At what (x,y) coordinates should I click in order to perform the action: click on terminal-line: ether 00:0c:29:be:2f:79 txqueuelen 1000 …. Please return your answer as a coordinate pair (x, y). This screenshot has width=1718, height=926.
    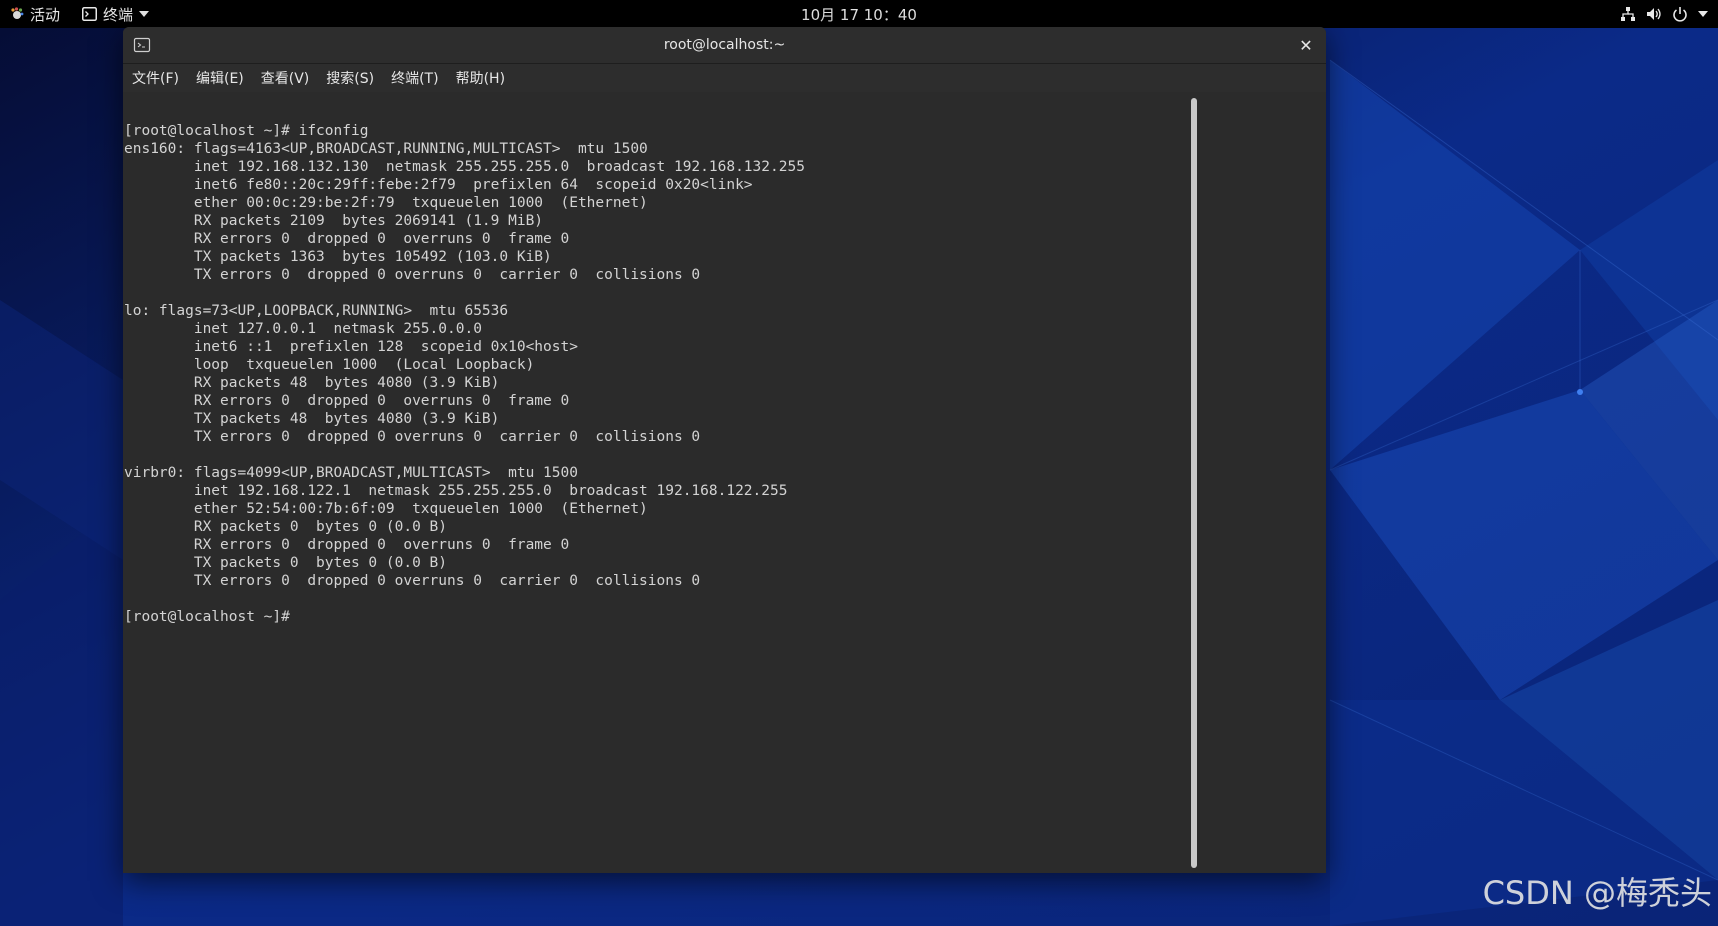
    Looking at the image, I should click on (386, 203).